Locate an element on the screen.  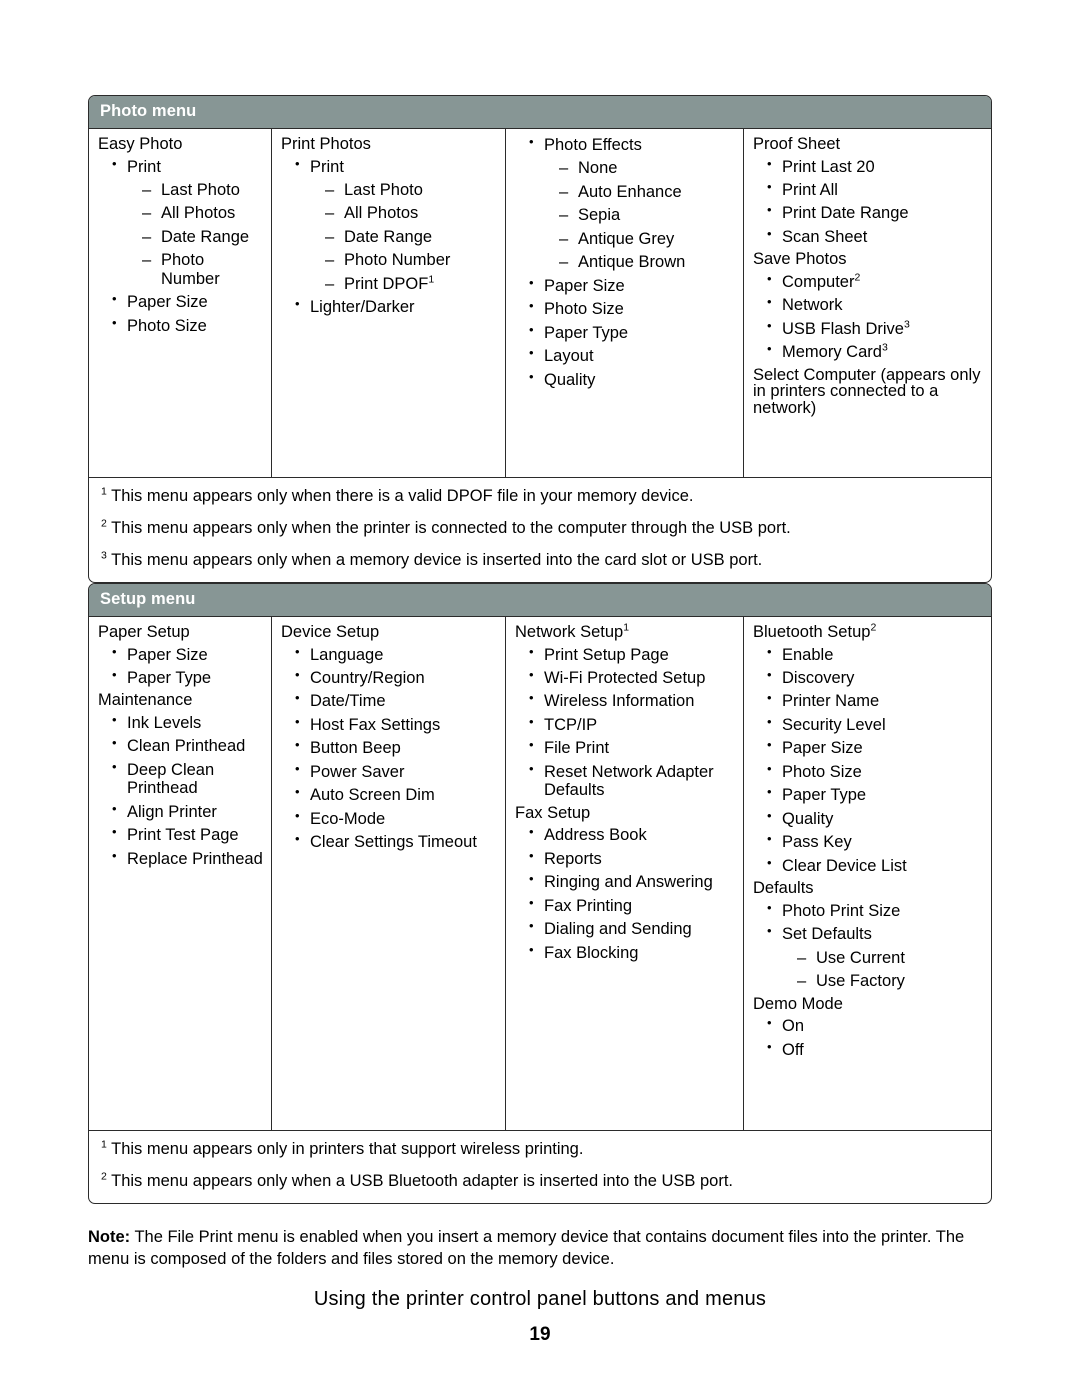
menu-item: File Print is located at coordinates (632, 747).